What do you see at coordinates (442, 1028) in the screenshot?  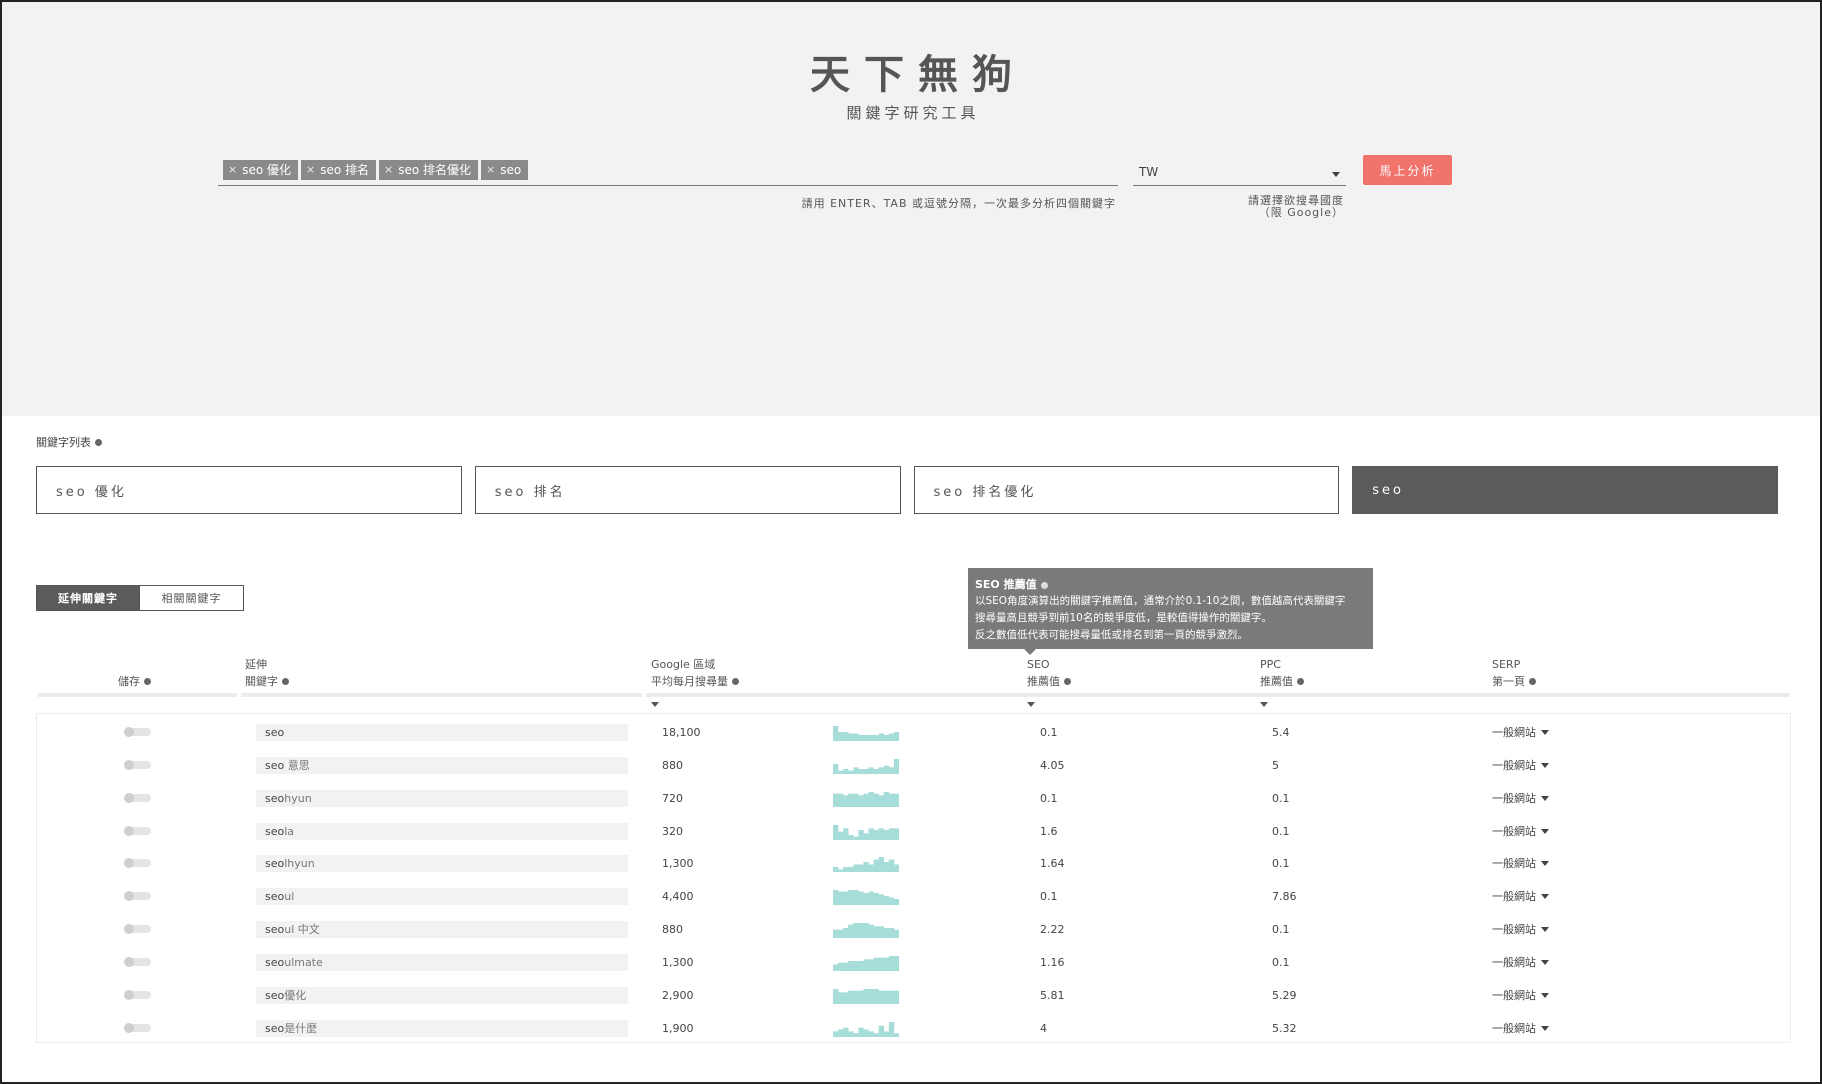 I see `keyword-cell: seo是什麼` at bounding box center [442, 1028].